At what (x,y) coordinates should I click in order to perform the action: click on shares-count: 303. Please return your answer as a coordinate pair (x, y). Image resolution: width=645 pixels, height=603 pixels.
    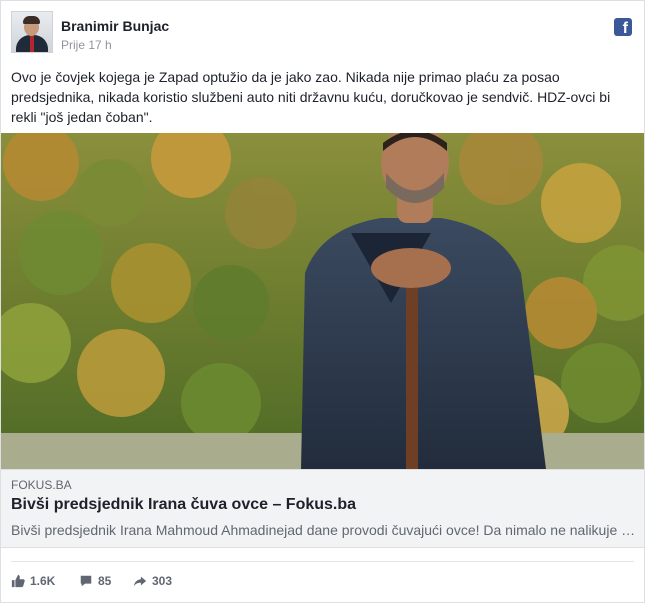
    Looking at the image, I should click on (162, 581).